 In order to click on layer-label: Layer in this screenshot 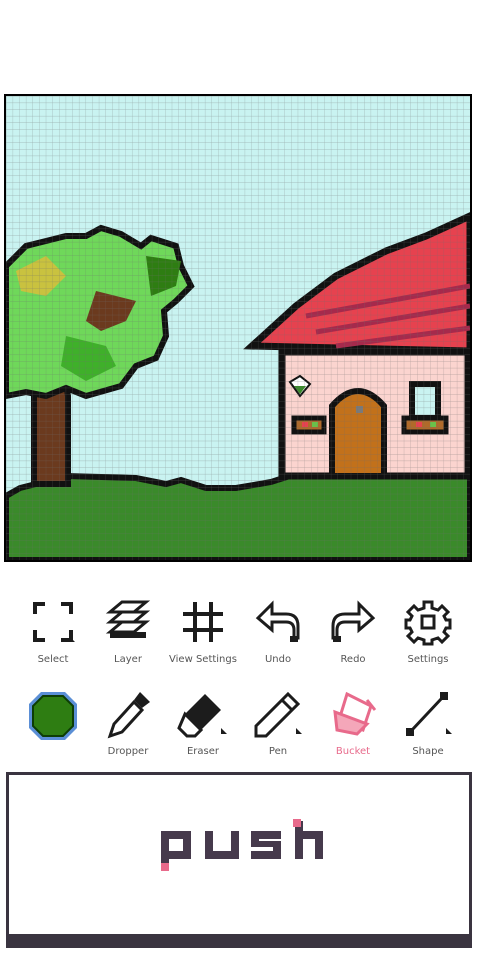, I will do `click(128, 659)`.